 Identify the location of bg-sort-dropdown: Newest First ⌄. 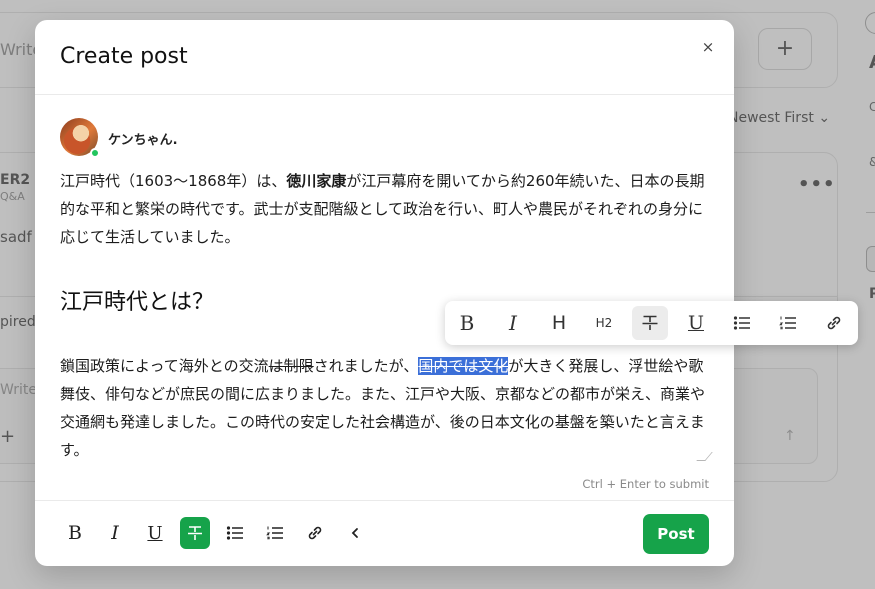
(779, 118).